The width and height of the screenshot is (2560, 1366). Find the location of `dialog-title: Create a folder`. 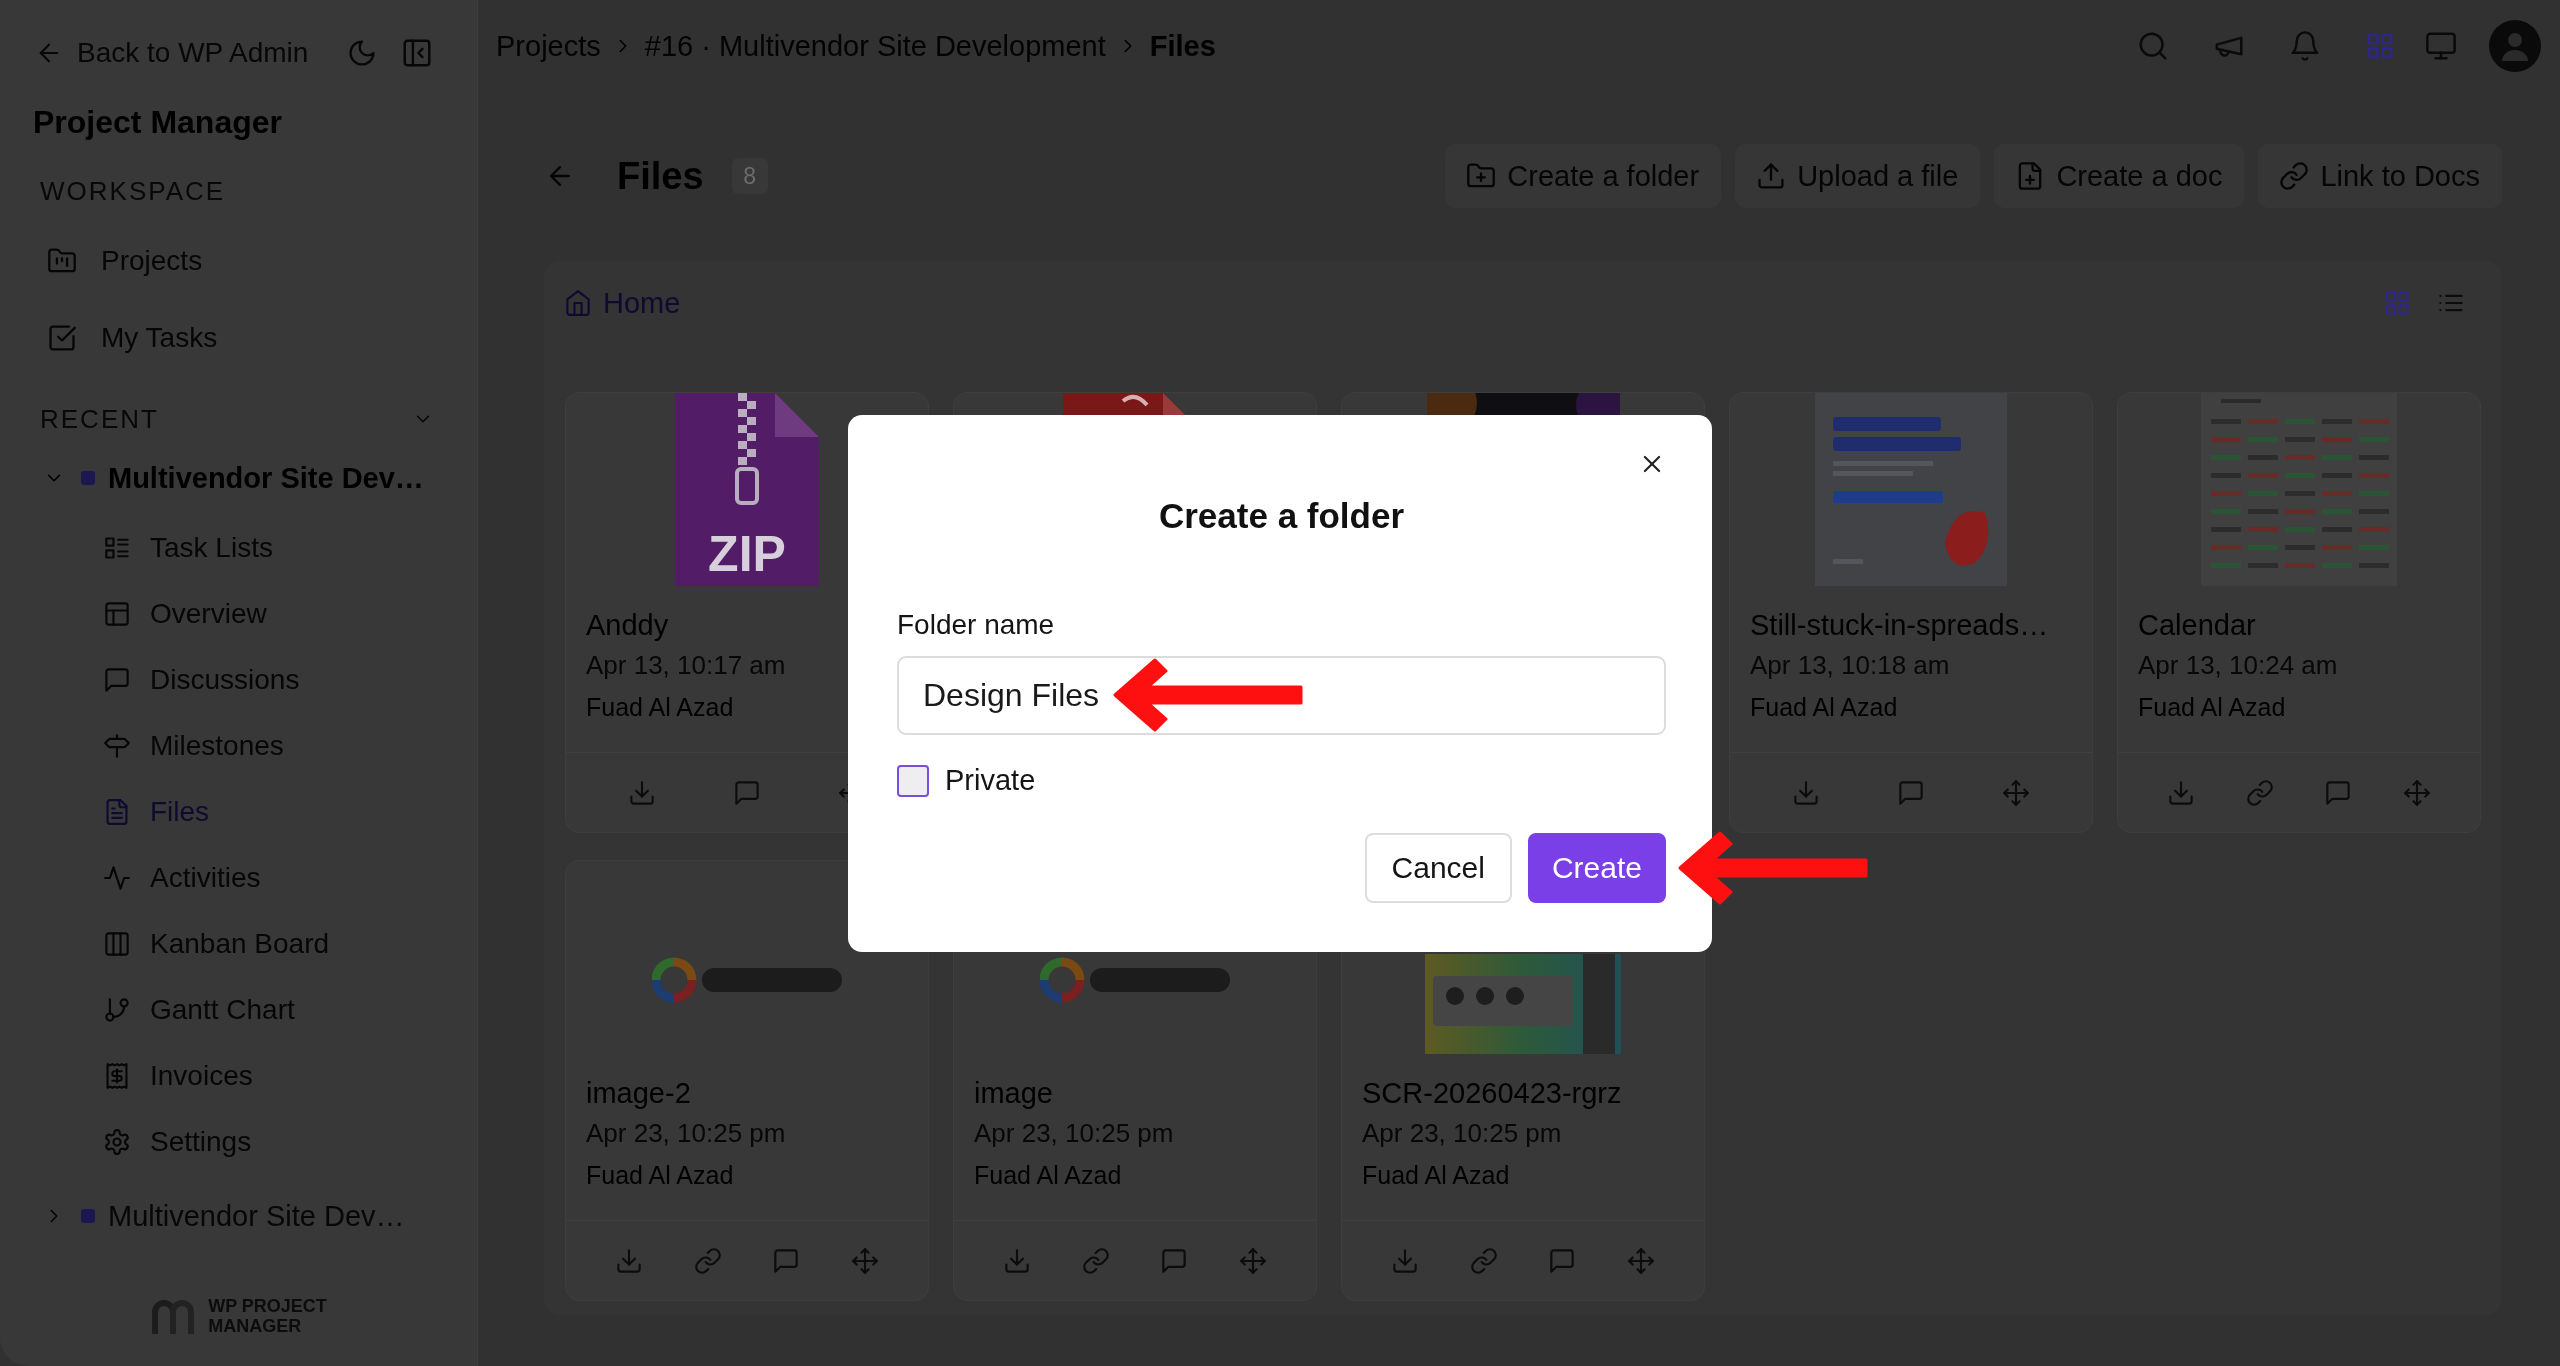

dialog-title: Create a folder is located at coordinates (1281, 515).